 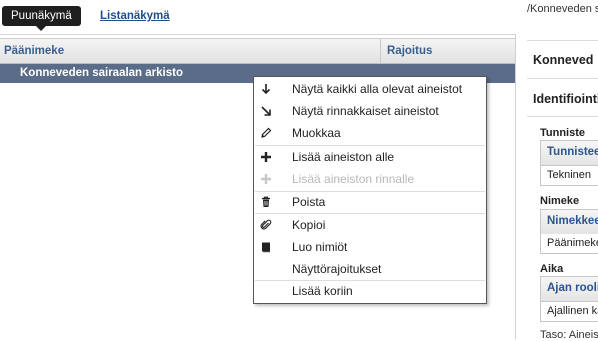 What do you see at coordinates (560, 201) in the screenshot?
I see `field-label-title: Nimeke` at bounding box center [560, 201].